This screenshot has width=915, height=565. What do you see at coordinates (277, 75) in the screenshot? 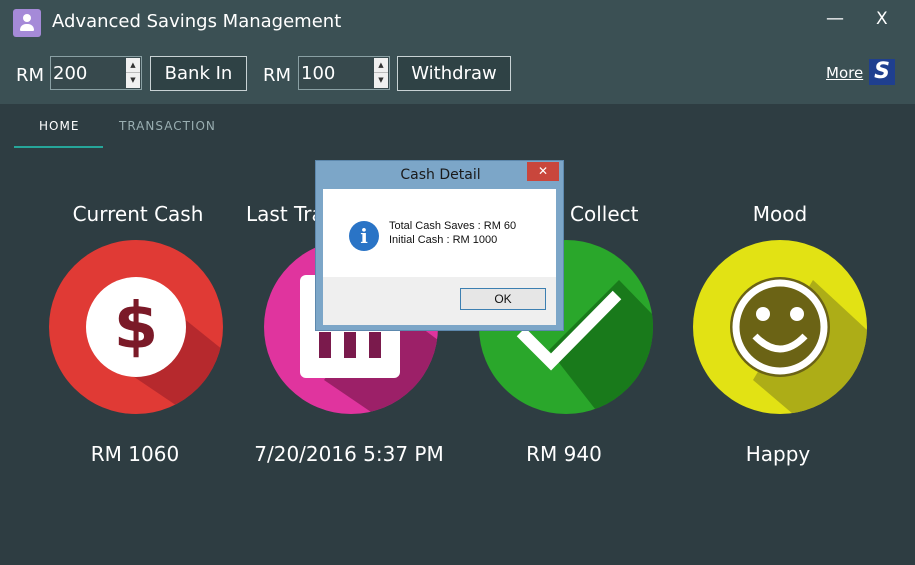
I see `withdraw-currency-label: RM` at bounding box center [277, 75].